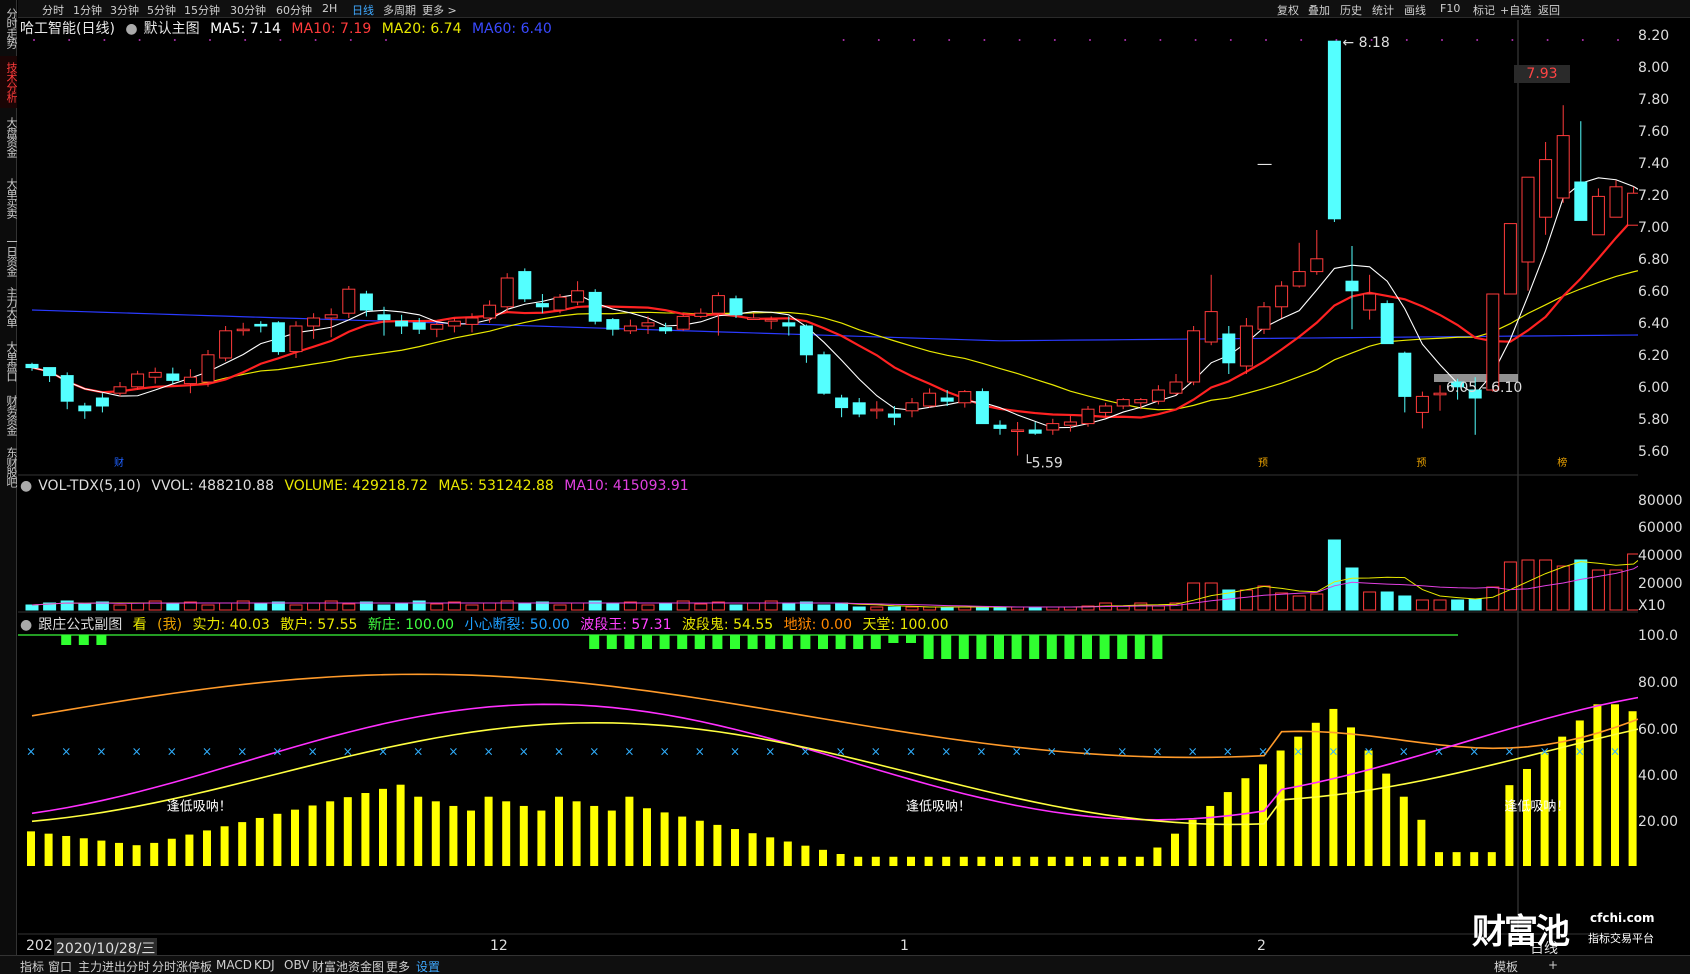  What do you see at coordinates (87, 10) in the screenshot?
I see `timeframe-1: 1分钟` at bounding box center [87, 10].